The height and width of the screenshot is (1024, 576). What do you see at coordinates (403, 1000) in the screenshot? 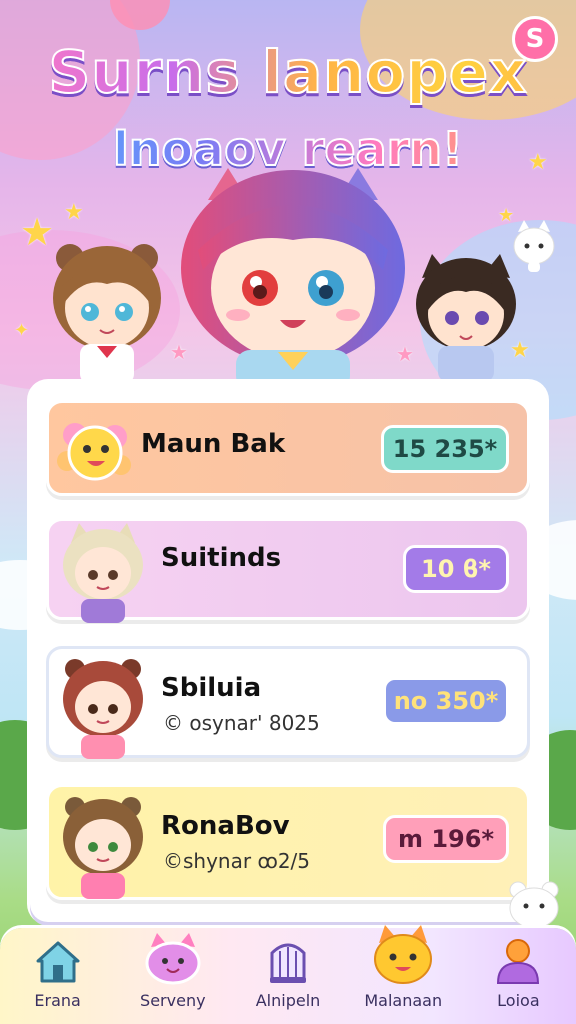
I see `nav-label: Malanaan` at bounding box center [403, 1000].